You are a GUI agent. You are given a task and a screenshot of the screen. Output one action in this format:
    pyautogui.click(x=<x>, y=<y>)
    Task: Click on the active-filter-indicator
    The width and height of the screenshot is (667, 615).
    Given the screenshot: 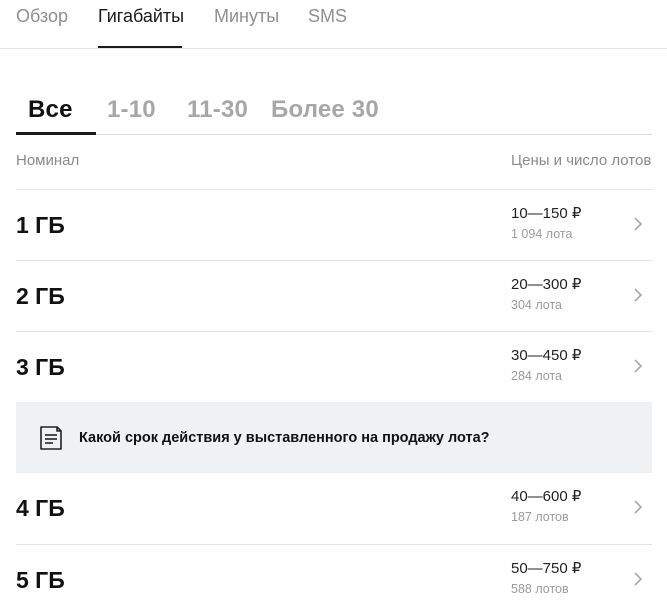 What is the action you would take?
    pyautogui.click(x=56, y=133)
    